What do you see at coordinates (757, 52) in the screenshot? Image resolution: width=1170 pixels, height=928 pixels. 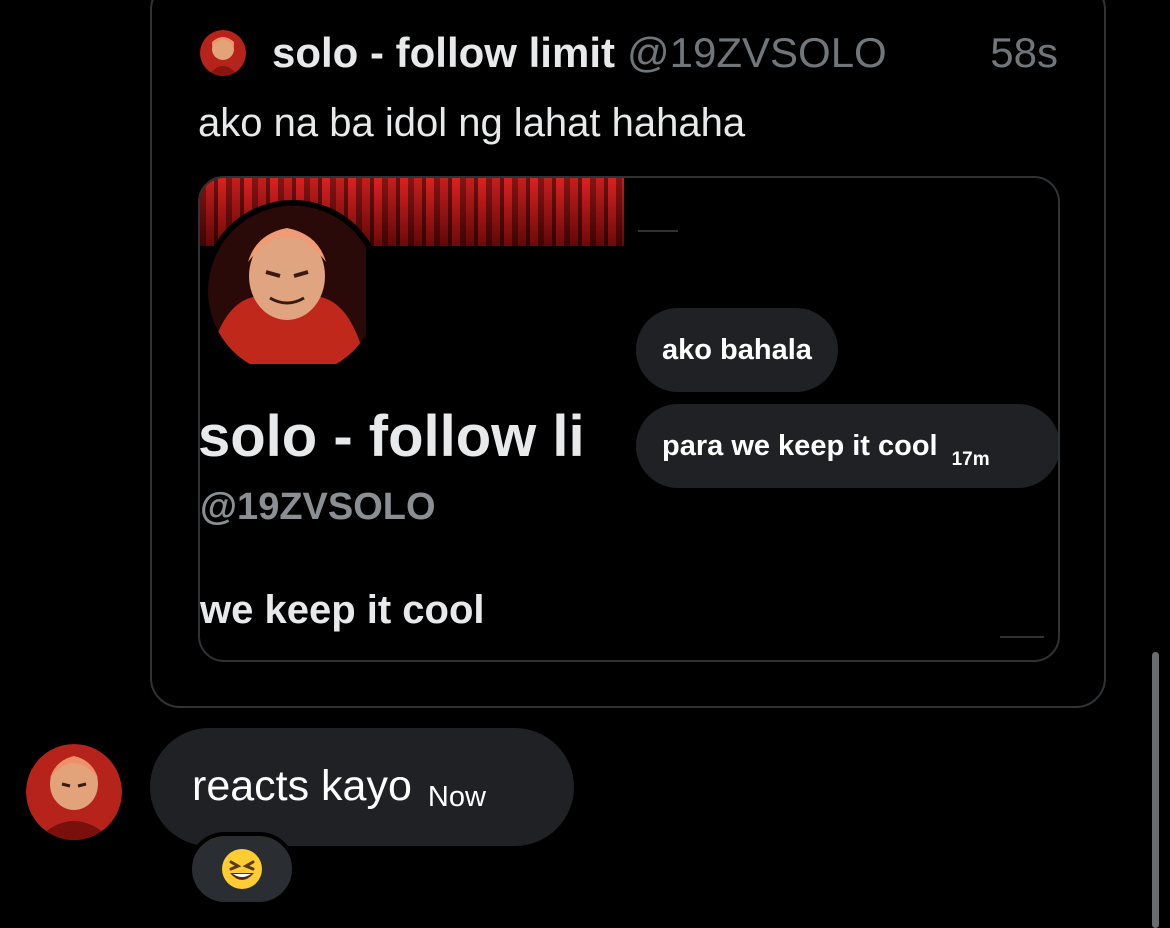 I see `quote-author-handle: @19ZVSOLO` at bounding box center [757, 52].